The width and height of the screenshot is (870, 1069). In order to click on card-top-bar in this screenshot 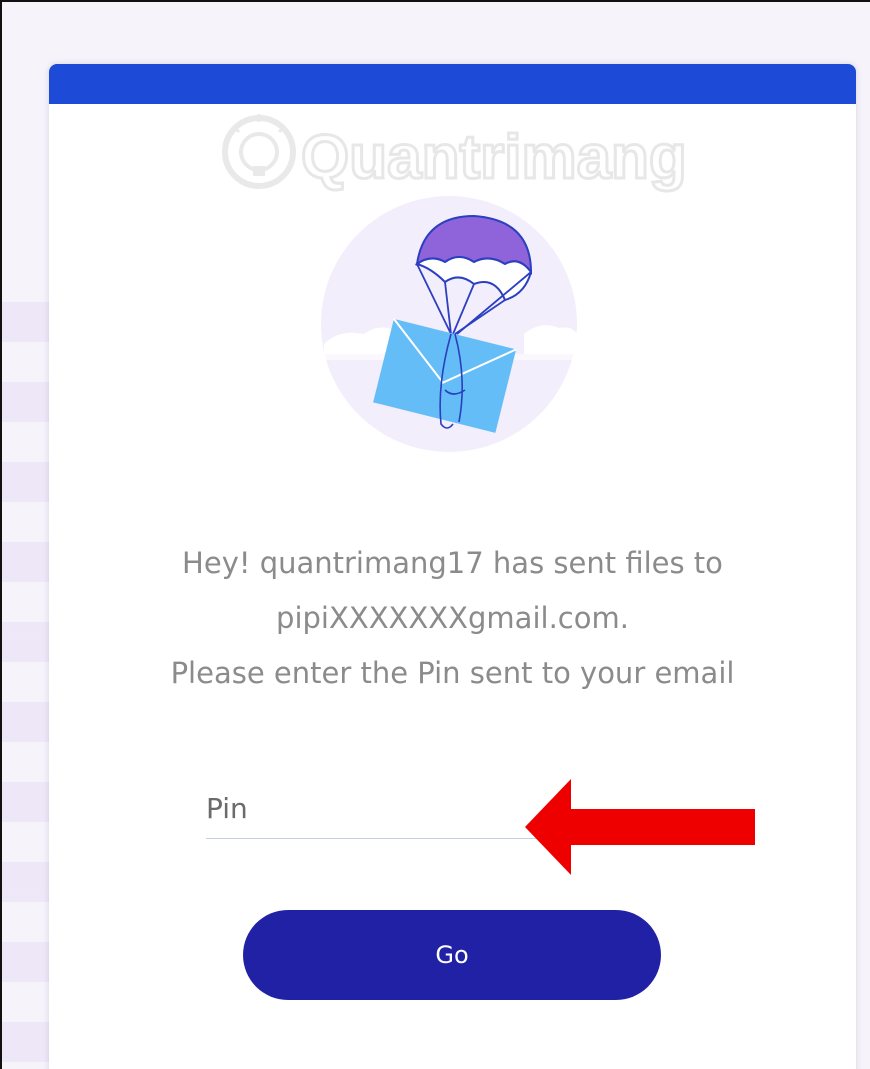, I will do `click(452, 84)`.